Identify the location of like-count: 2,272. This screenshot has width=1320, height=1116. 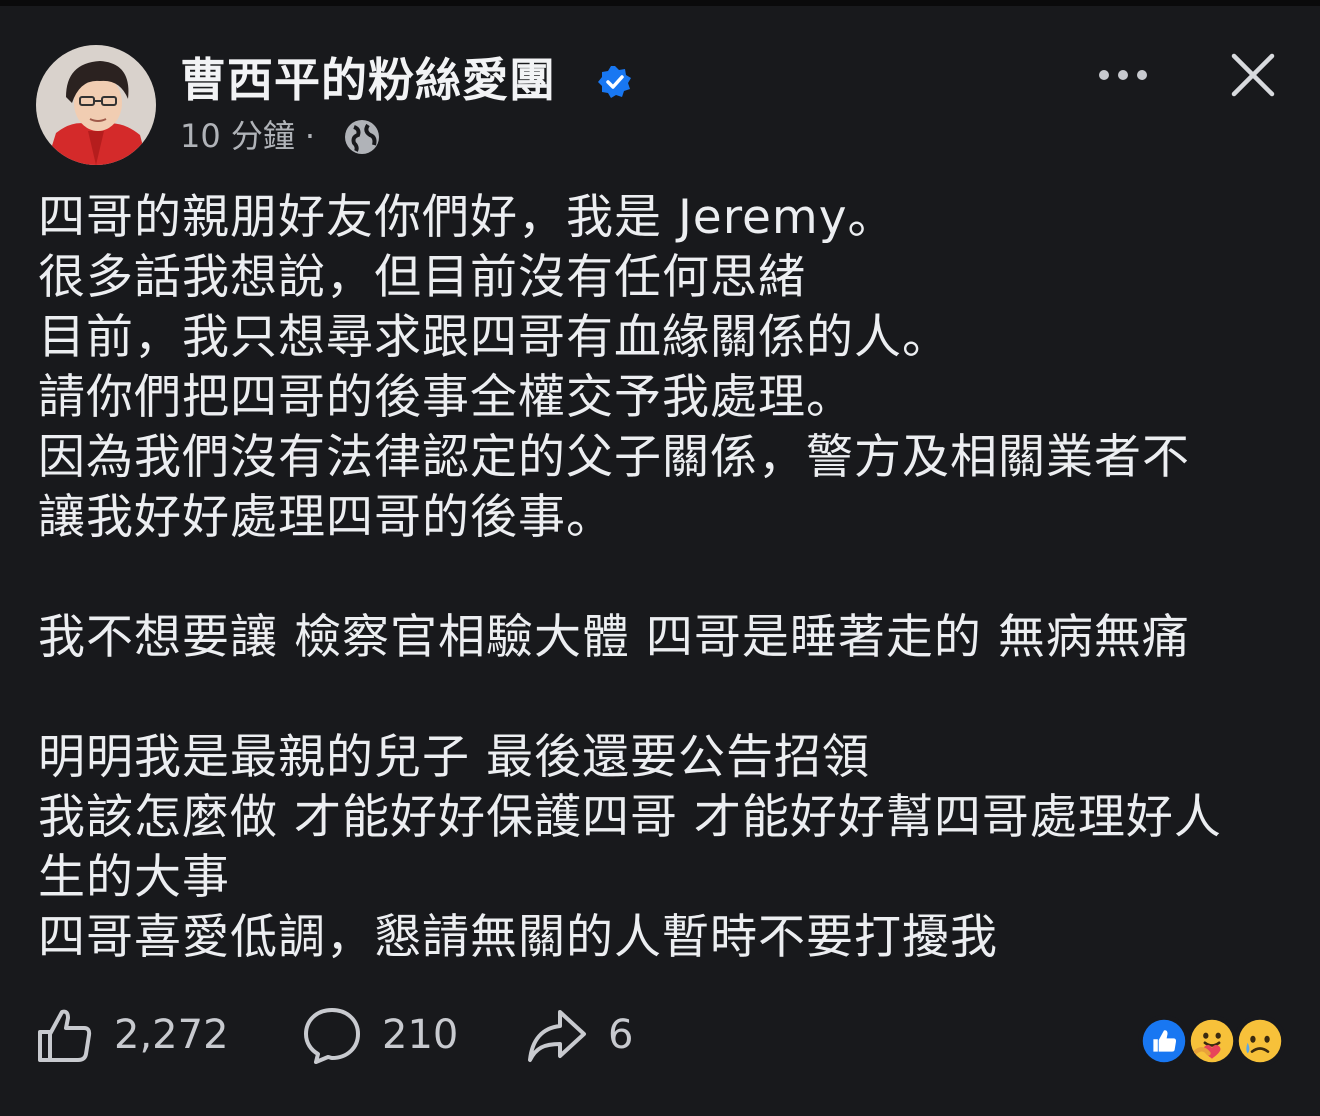
(171, 1035).